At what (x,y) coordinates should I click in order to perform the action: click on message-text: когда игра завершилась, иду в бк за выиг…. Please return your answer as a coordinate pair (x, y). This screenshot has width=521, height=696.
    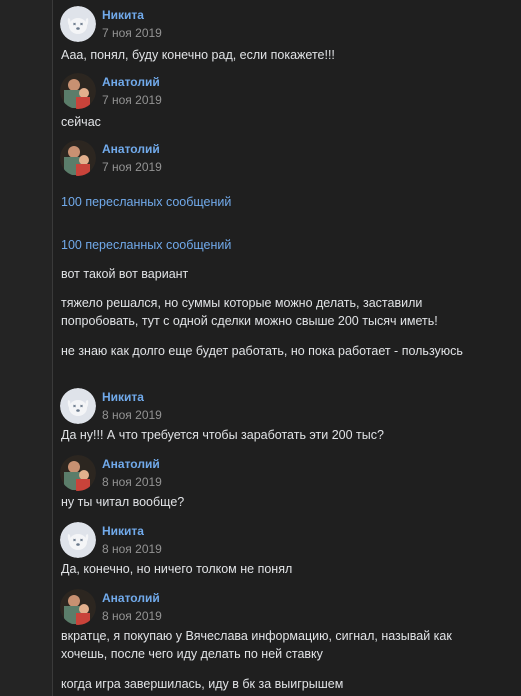
    Looking at the image, I should click on (202, 684).